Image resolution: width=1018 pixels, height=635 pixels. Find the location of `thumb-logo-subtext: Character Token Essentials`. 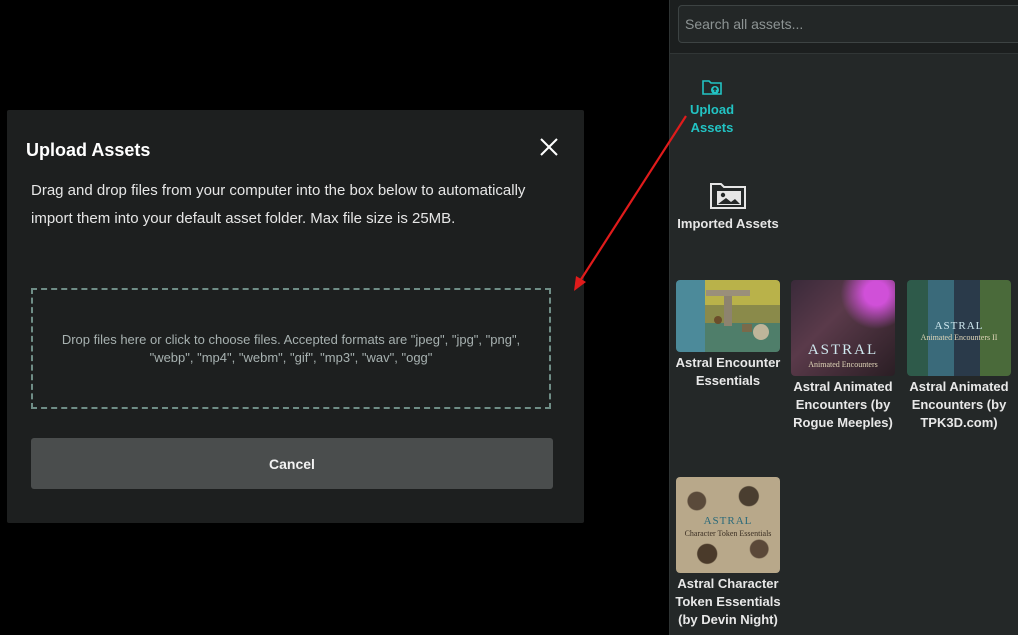

thumb-logo-subtext: Character Token Essentials is located at coordinates (728, 533).